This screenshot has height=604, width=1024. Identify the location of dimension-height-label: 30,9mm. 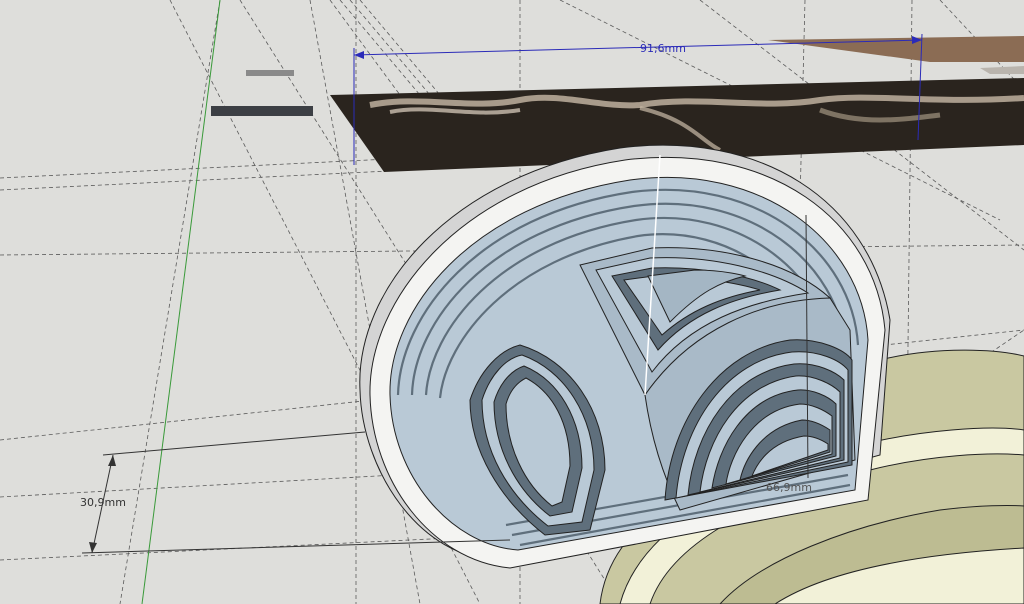
(103, 502).